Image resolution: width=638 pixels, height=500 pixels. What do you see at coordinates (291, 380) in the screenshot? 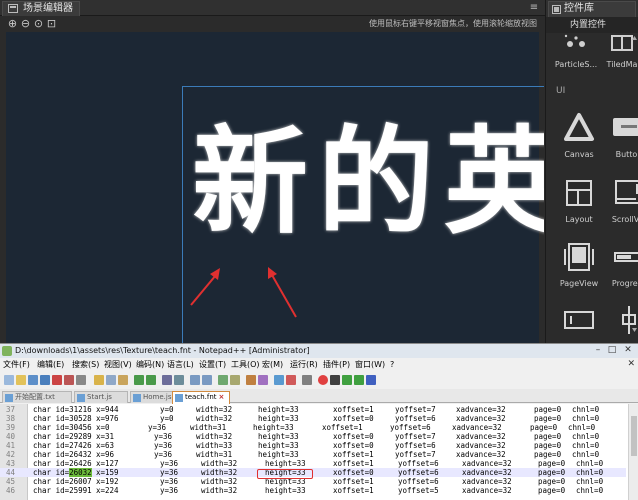
I see `function-list-icon` at bounding box center [291, 380].